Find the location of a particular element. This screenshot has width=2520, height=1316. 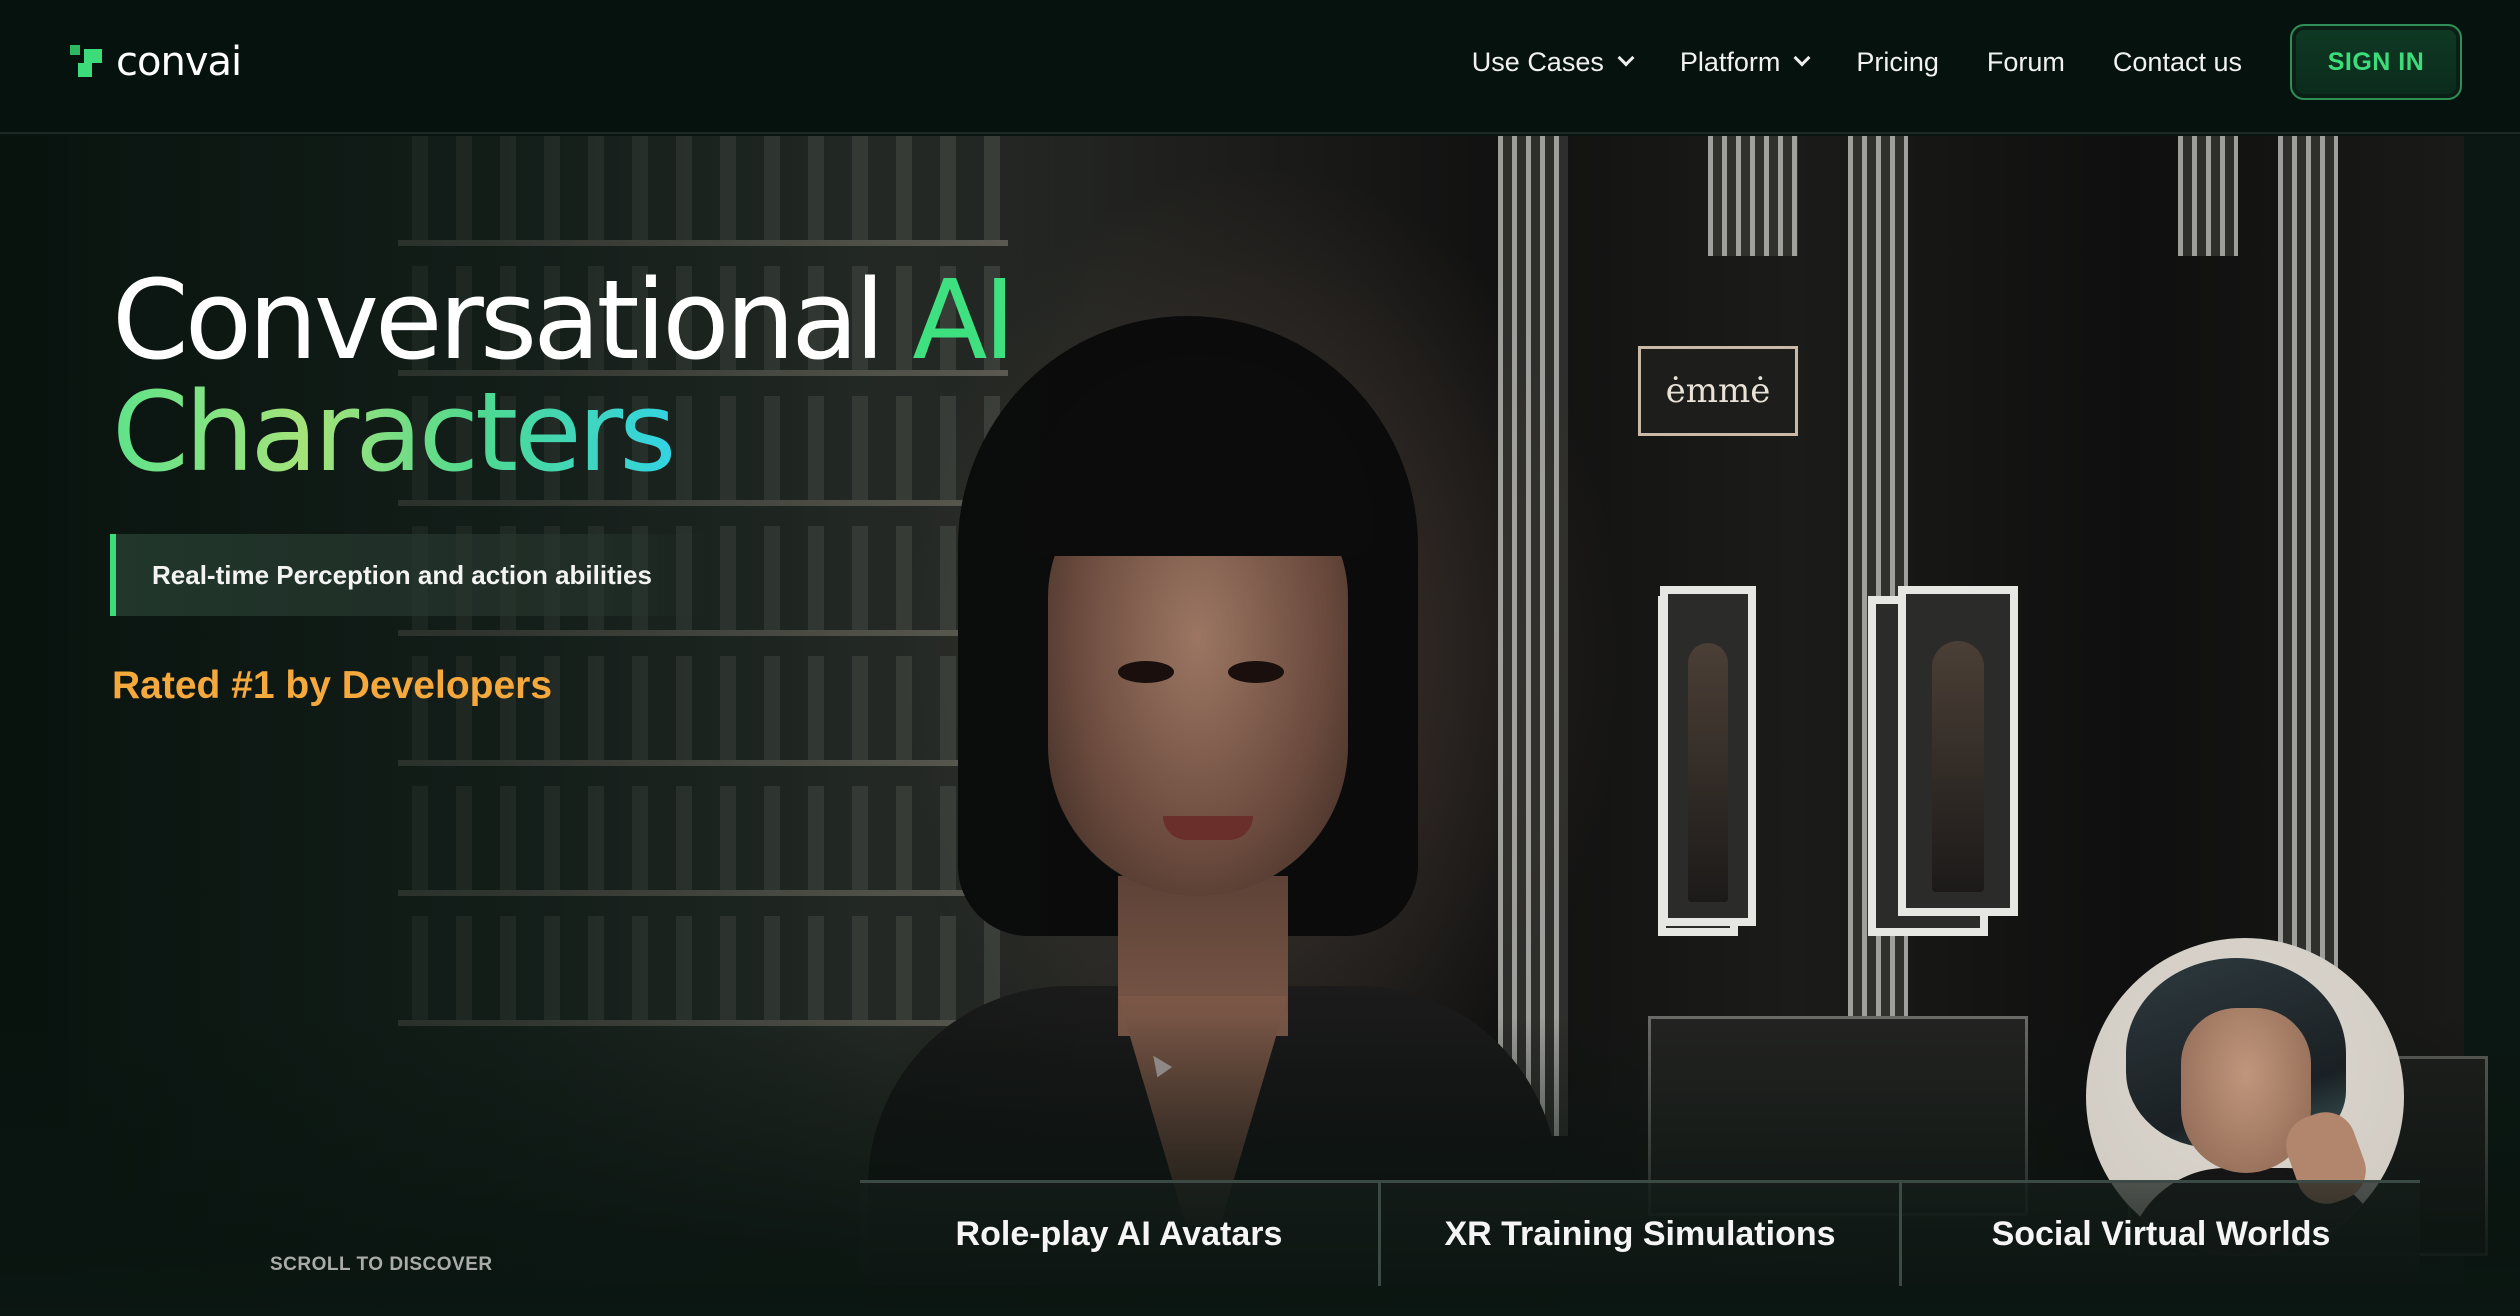

convai-logo: convai is located at coordinates (156, 62).